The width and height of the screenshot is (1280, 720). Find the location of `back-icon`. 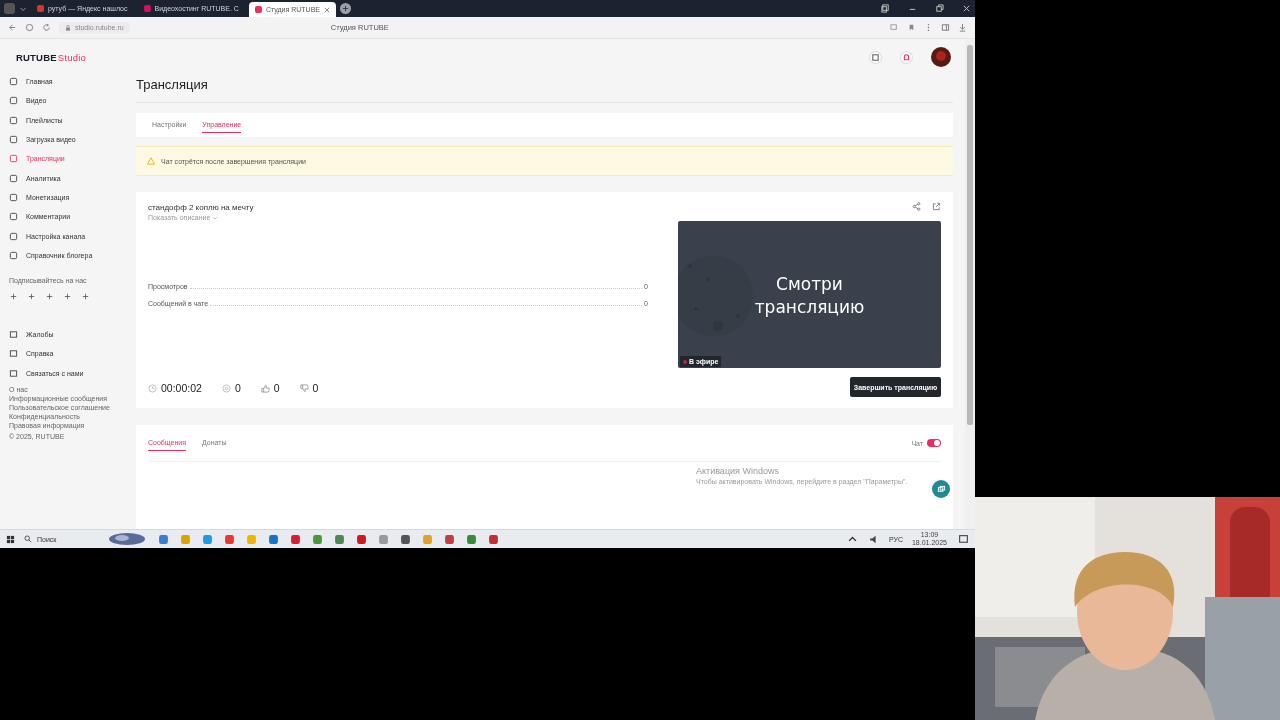

back-icon is located at coordinates (12, 27).